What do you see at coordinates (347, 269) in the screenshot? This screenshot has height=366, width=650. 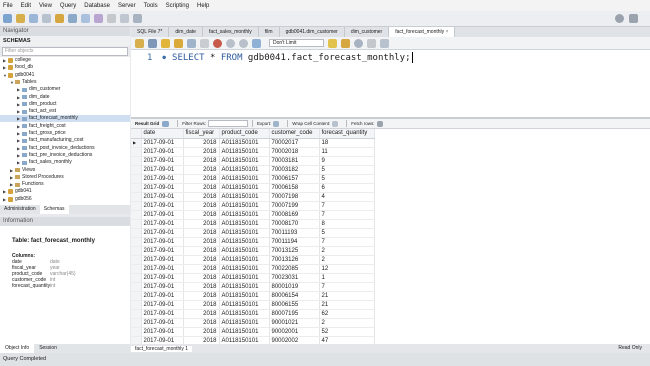 I see `table-cell: 12` at bounding box center [347, 269].